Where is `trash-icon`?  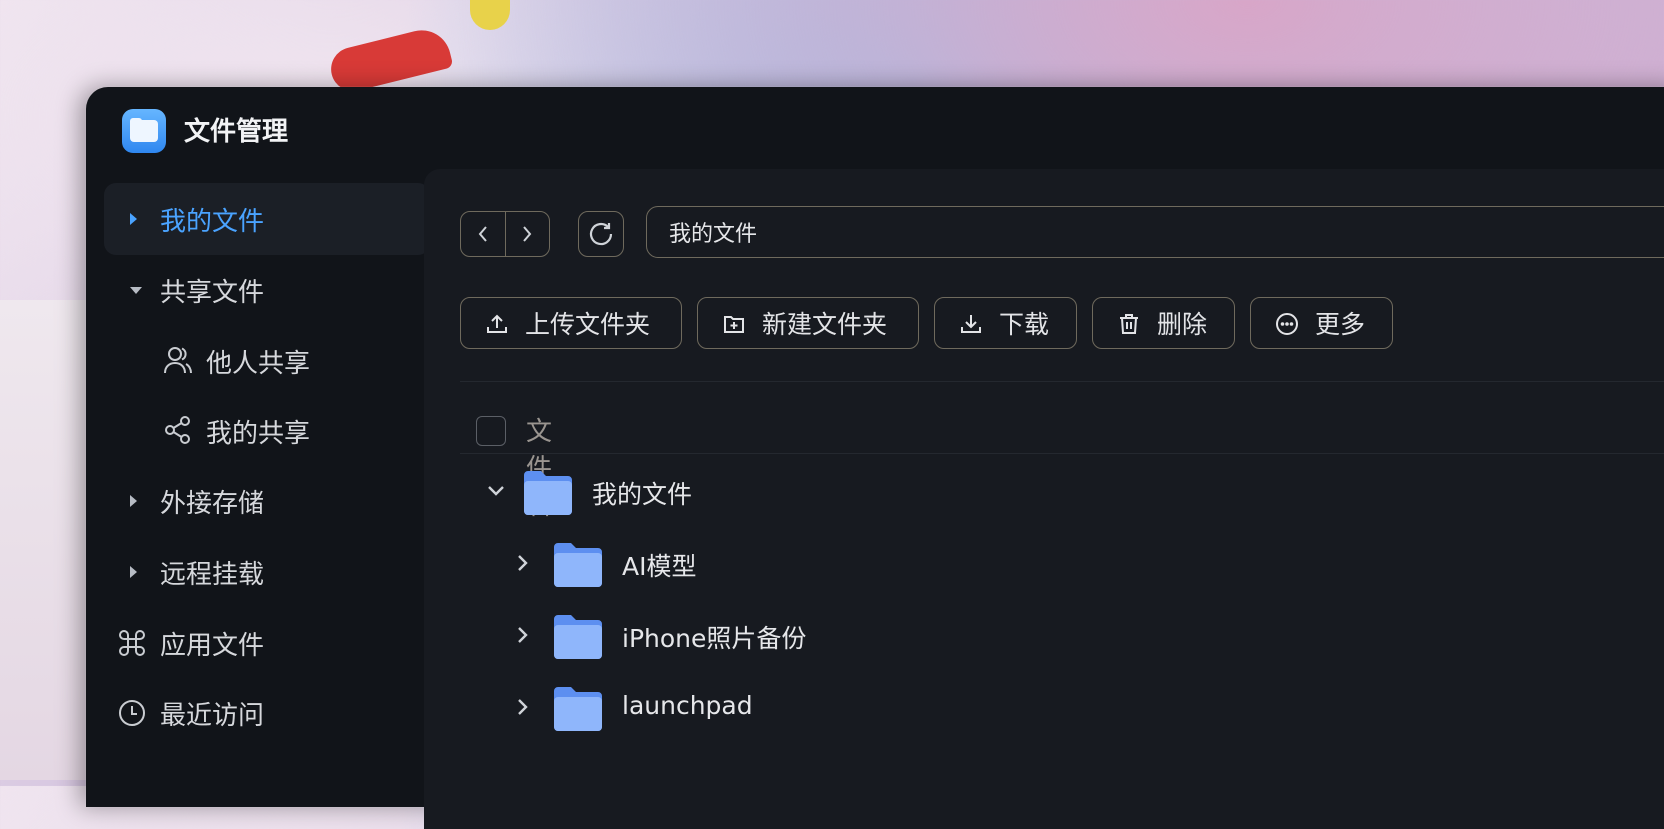
trash-icon is located at coordinates (1129, 327).